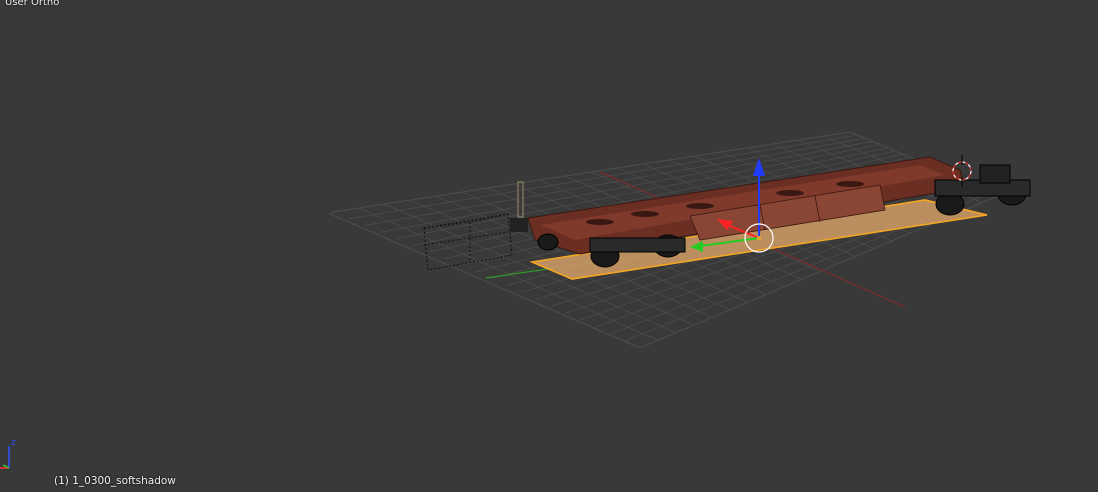  I want to click on object-origin, so click(759, 238).